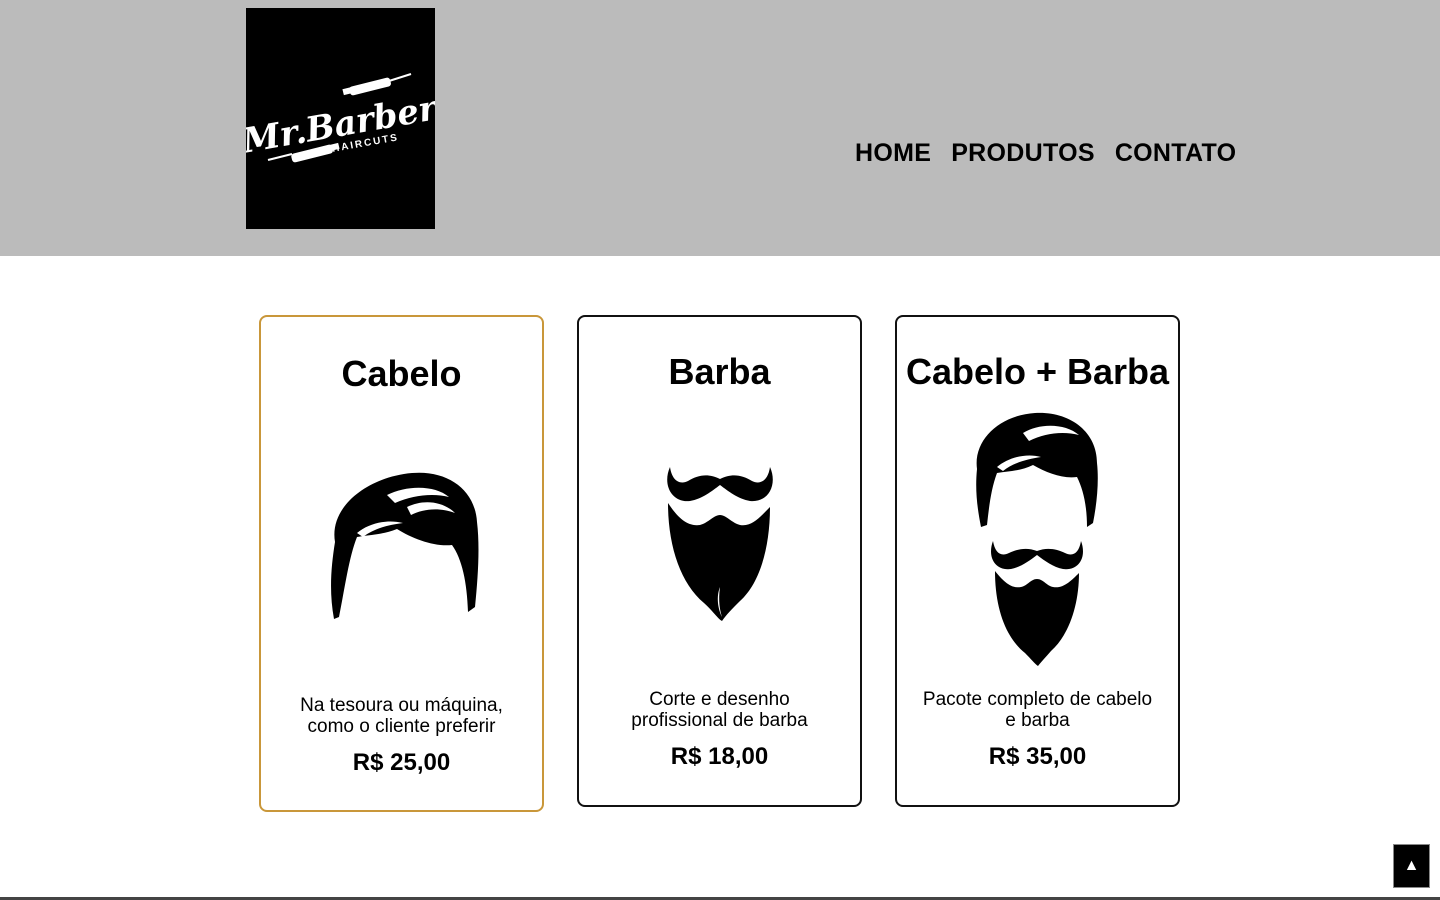 This screenshot has height=900, width=1440. Describe the element at coordinates (1037, 756) in the screenshot. I see `card-price: R$ 35,00` at that location.